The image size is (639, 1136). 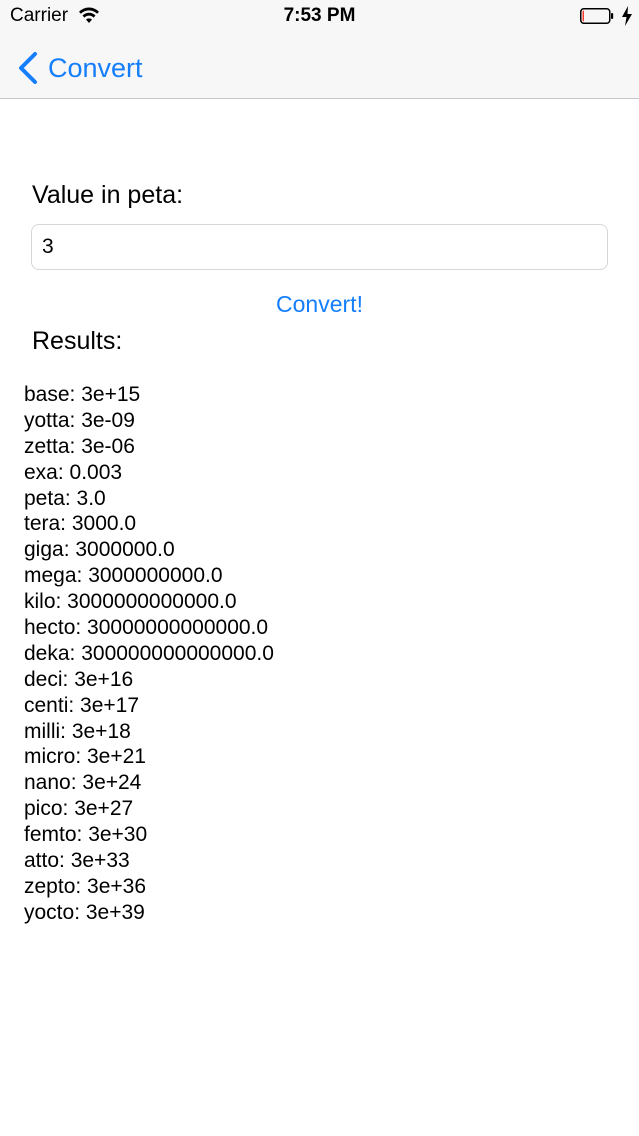 I want to click on convert-button: Convert!, so click(x=319, y=304).